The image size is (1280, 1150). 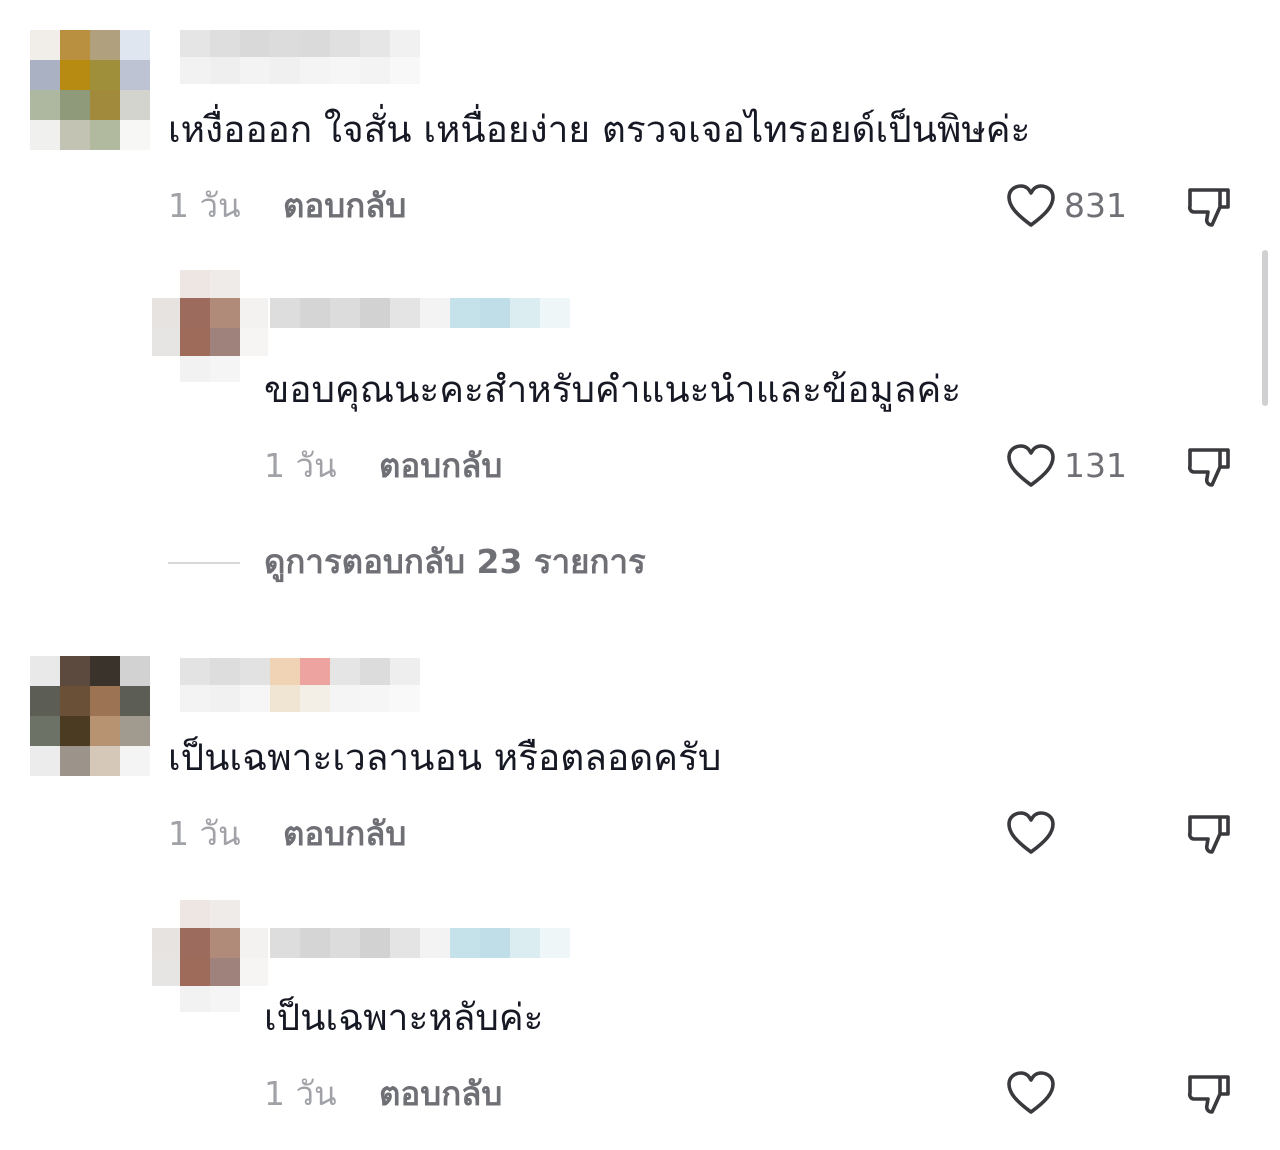 I want to click on like-count: 131, so click(x=1095, y=465).